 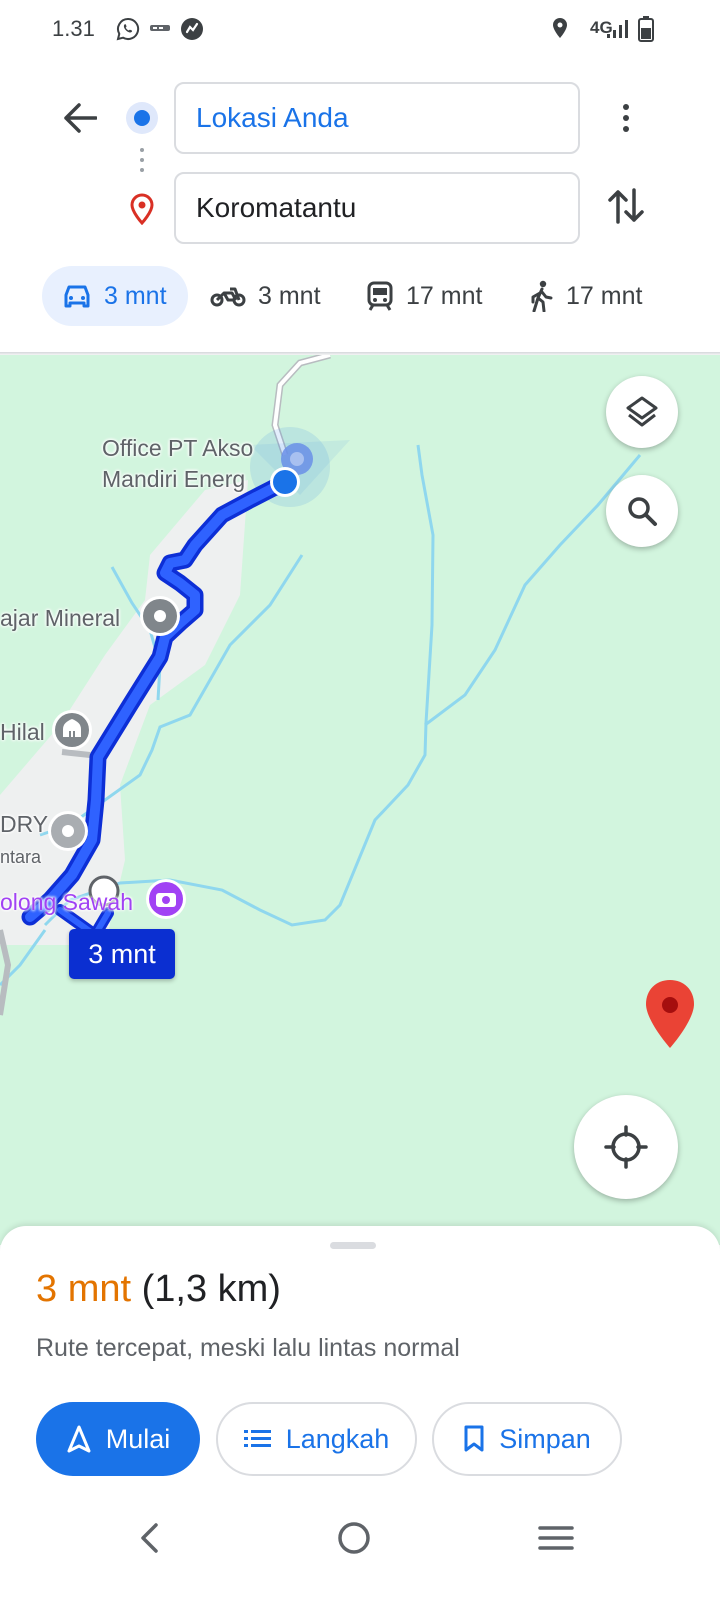 I want to click on status-bar: 1.31 4G, so click(x=360, y=30).